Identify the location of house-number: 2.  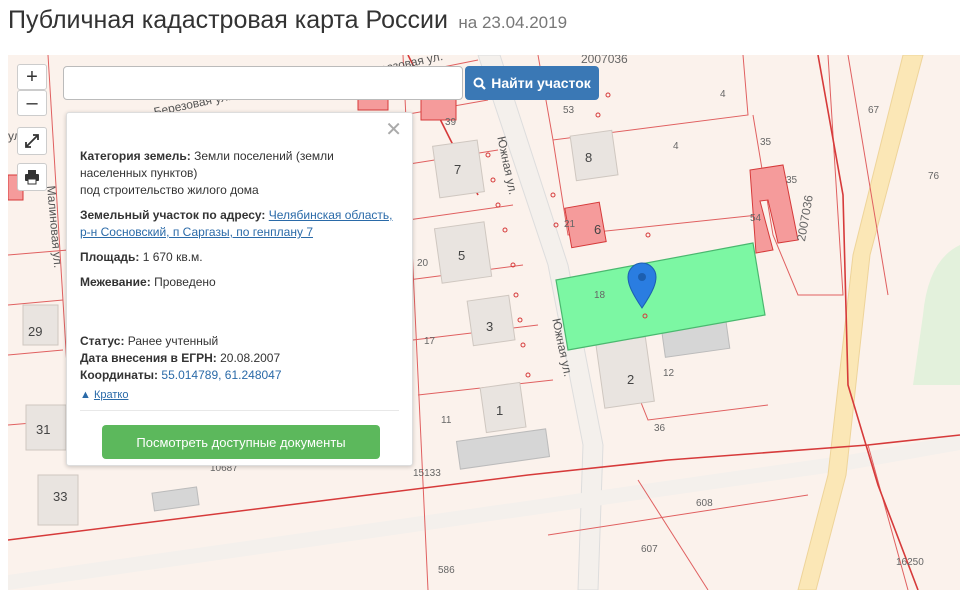
(631, 379).